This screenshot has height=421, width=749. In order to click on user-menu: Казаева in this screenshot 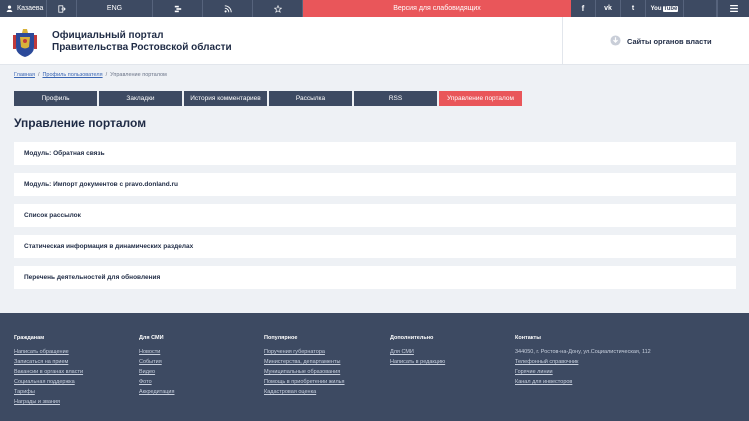, I will do `click(23, 8)`.